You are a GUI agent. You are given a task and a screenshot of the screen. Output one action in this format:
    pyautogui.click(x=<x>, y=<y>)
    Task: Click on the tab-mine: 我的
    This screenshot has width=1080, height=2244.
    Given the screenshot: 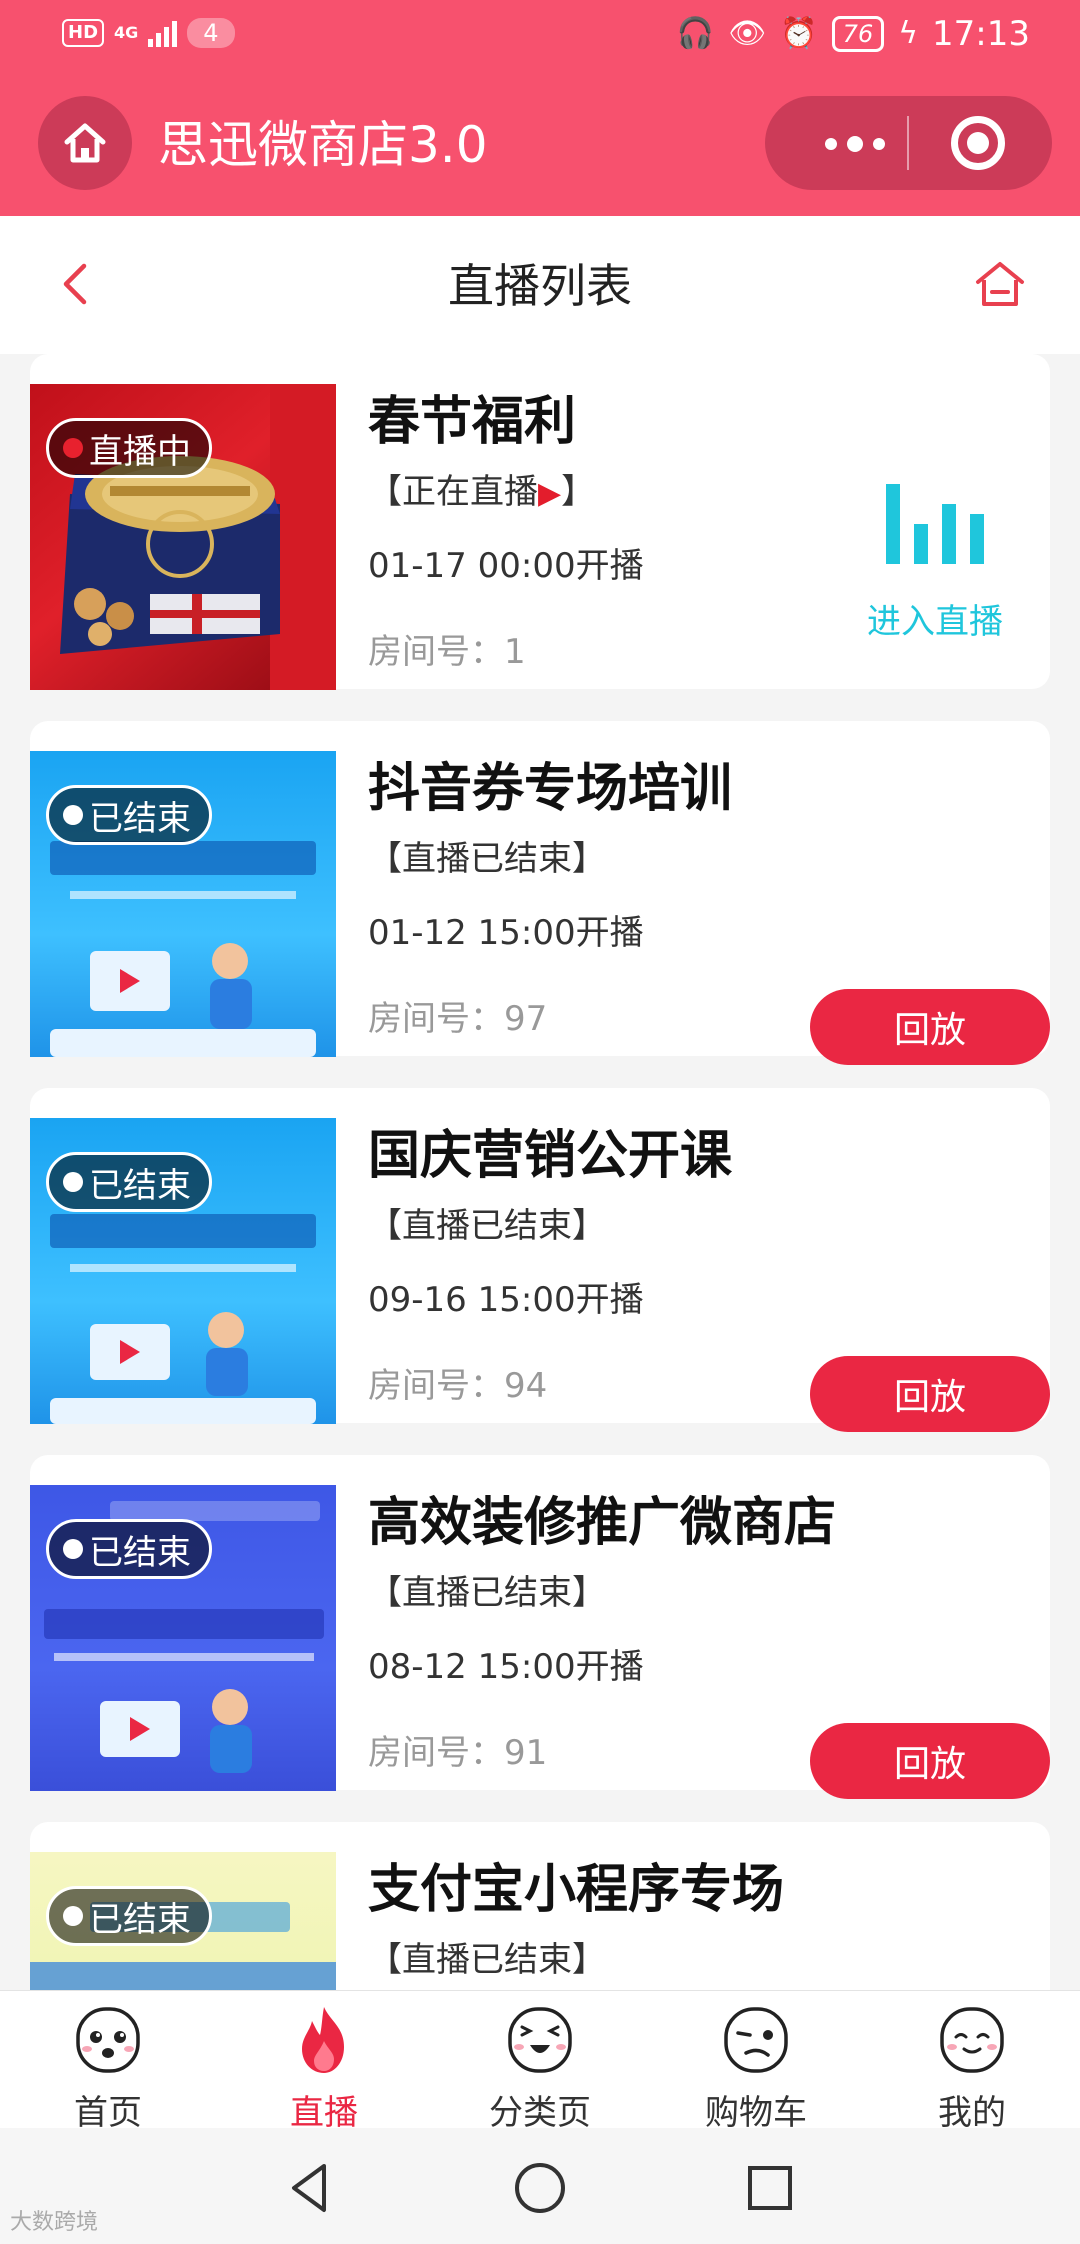 What is the action you would take?
    pyautogui.click(x=972, y=2067)
    